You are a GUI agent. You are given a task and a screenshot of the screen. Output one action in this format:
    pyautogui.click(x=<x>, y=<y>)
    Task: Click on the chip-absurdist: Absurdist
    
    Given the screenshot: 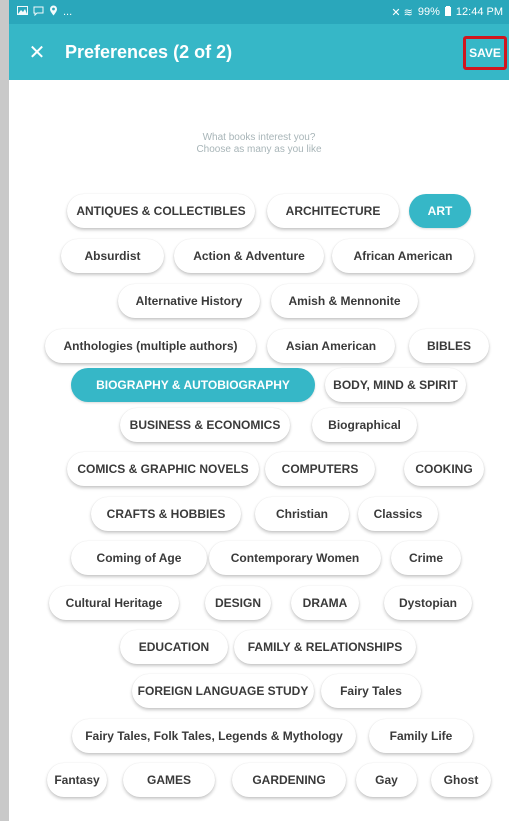 What is the action you would take?
    pyautogui.click(x=112, y=256)
    